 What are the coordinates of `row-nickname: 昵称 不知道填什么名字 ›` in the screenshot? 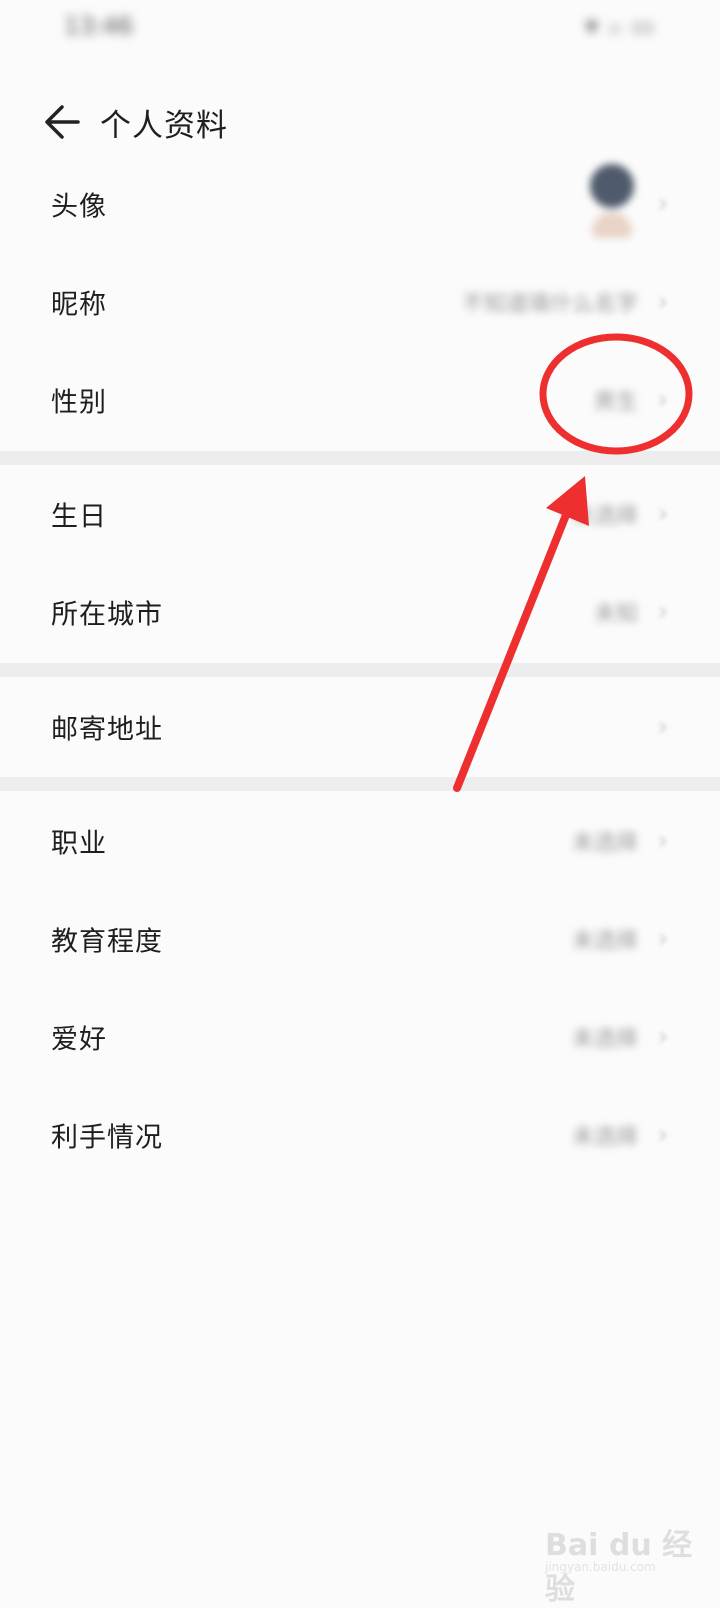 It's located at (360, 302).